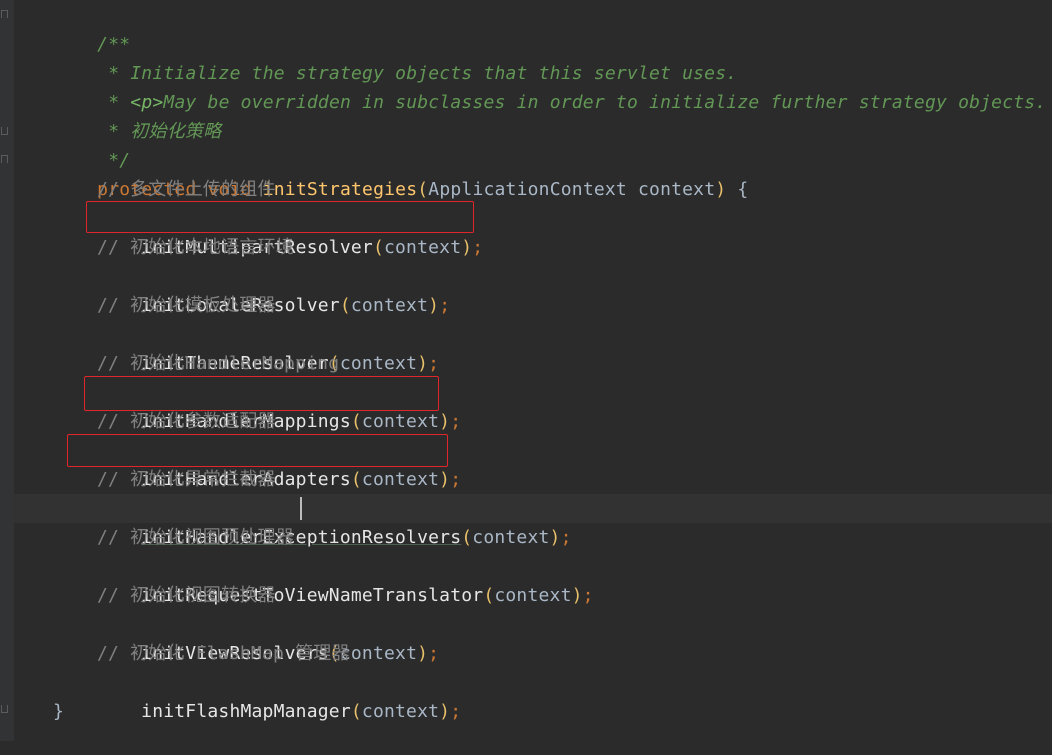 This screenshot has width=1052, height=755. I want to click on code-line: initMultipartResolver(context);, so click(290, 231).